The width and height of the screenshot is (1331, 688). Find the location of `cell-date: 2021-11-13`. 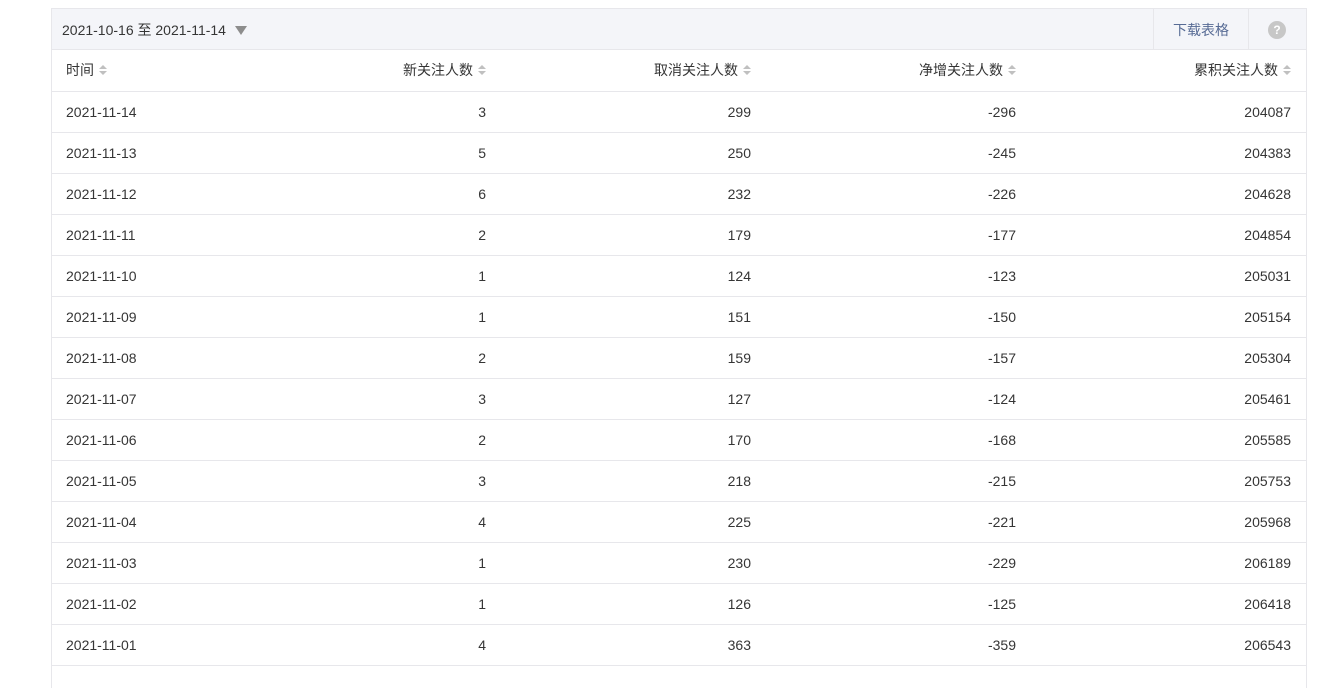

cell-date: 2021-11-13 is located at coordinates (142, 153).